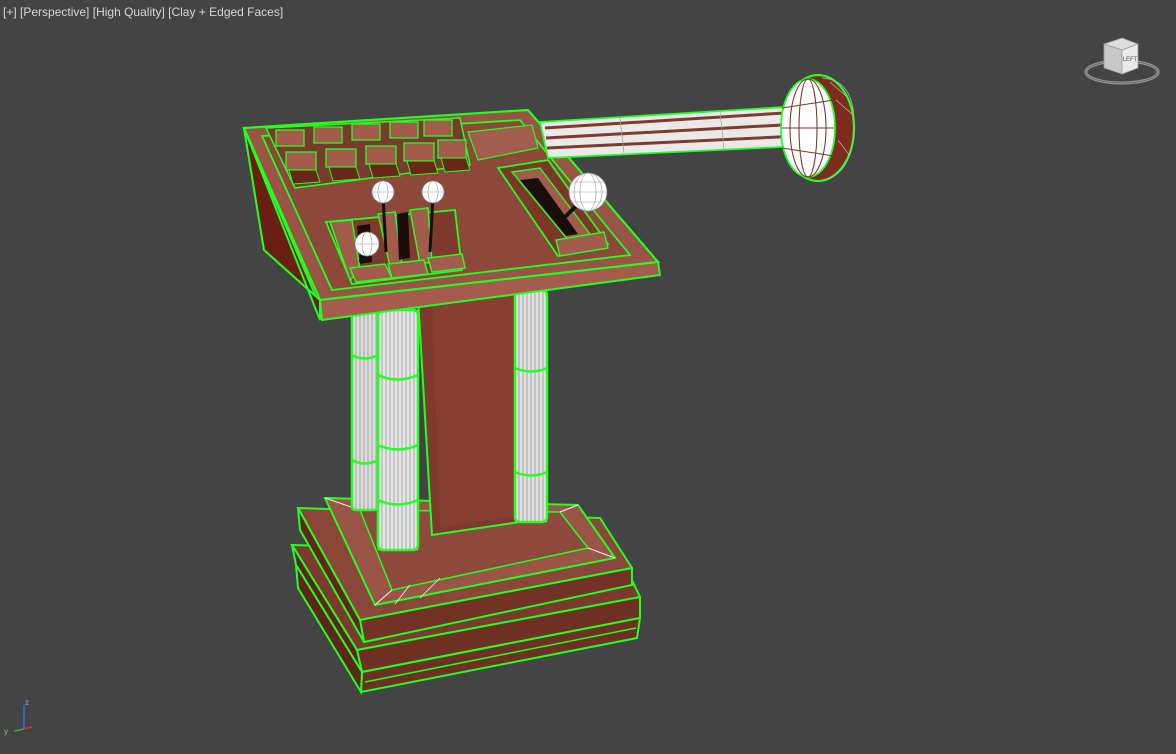  I want to click on viewport-menu-pov: [Perspective], so click(54, 12).